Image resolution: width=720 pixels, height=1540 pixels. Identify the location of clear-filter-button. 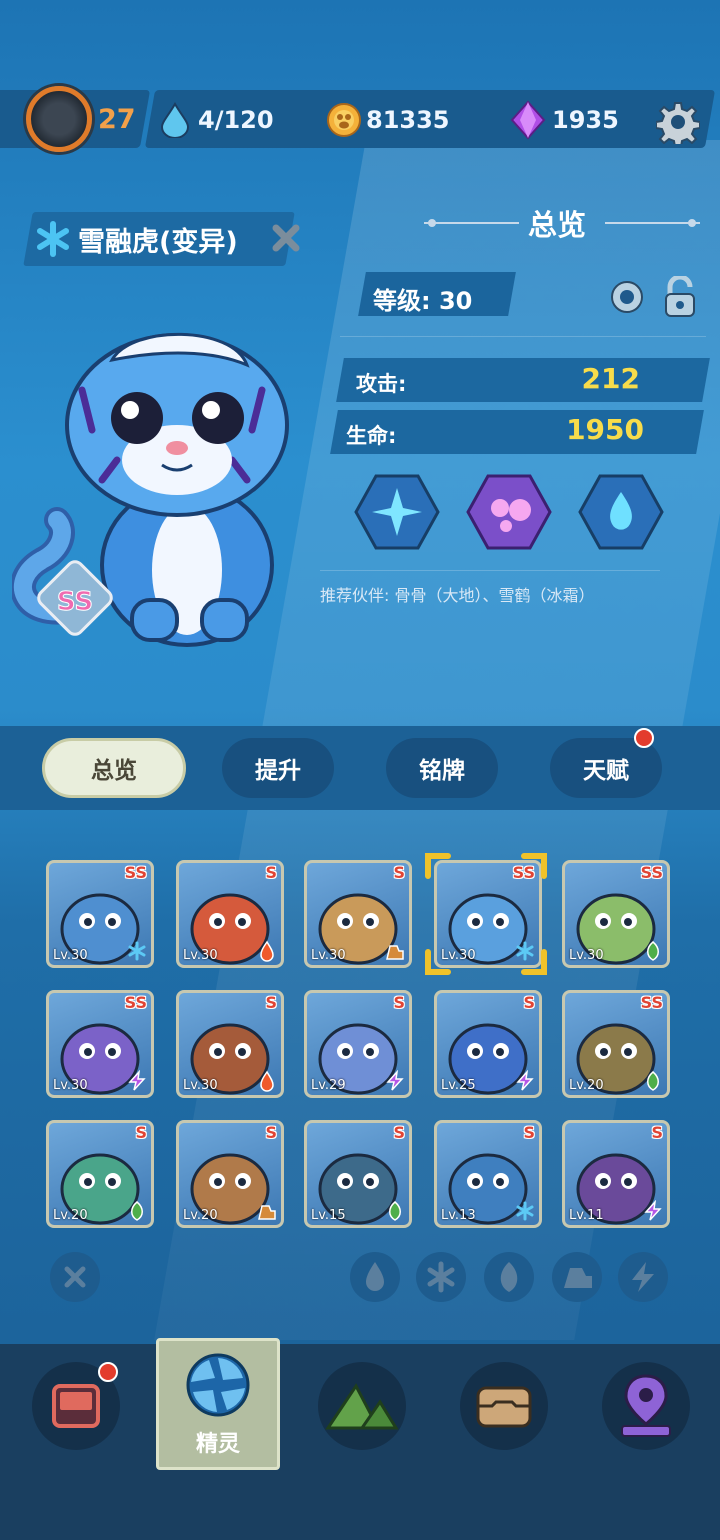
(75, 1277).